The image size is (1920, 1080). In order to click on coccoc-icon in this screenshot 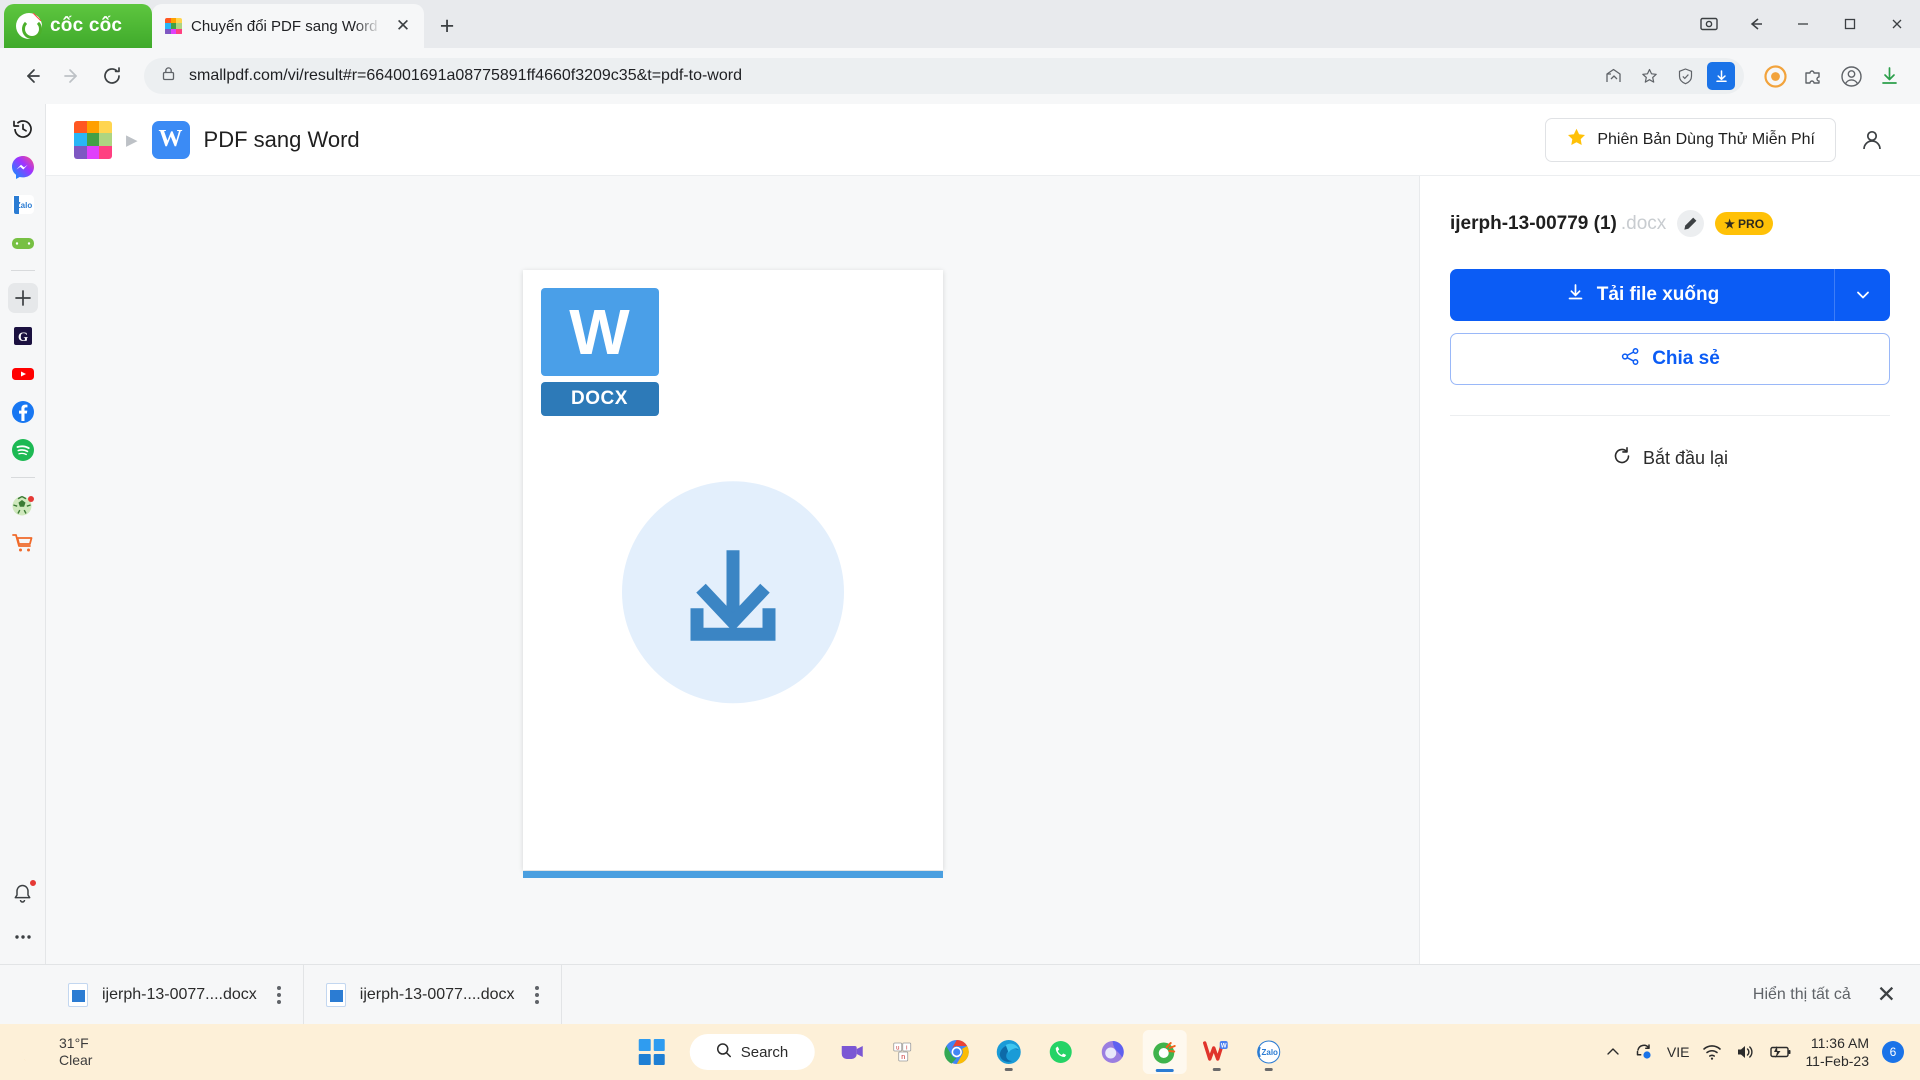, I will do `click(1164, 1052)`.